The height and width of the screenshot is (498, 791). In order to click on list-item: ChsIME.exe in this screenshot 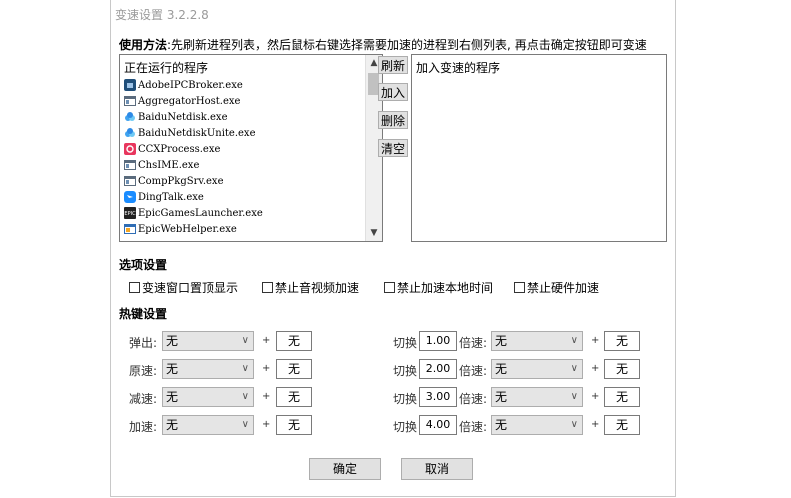, I will do `click(161, 165)`.